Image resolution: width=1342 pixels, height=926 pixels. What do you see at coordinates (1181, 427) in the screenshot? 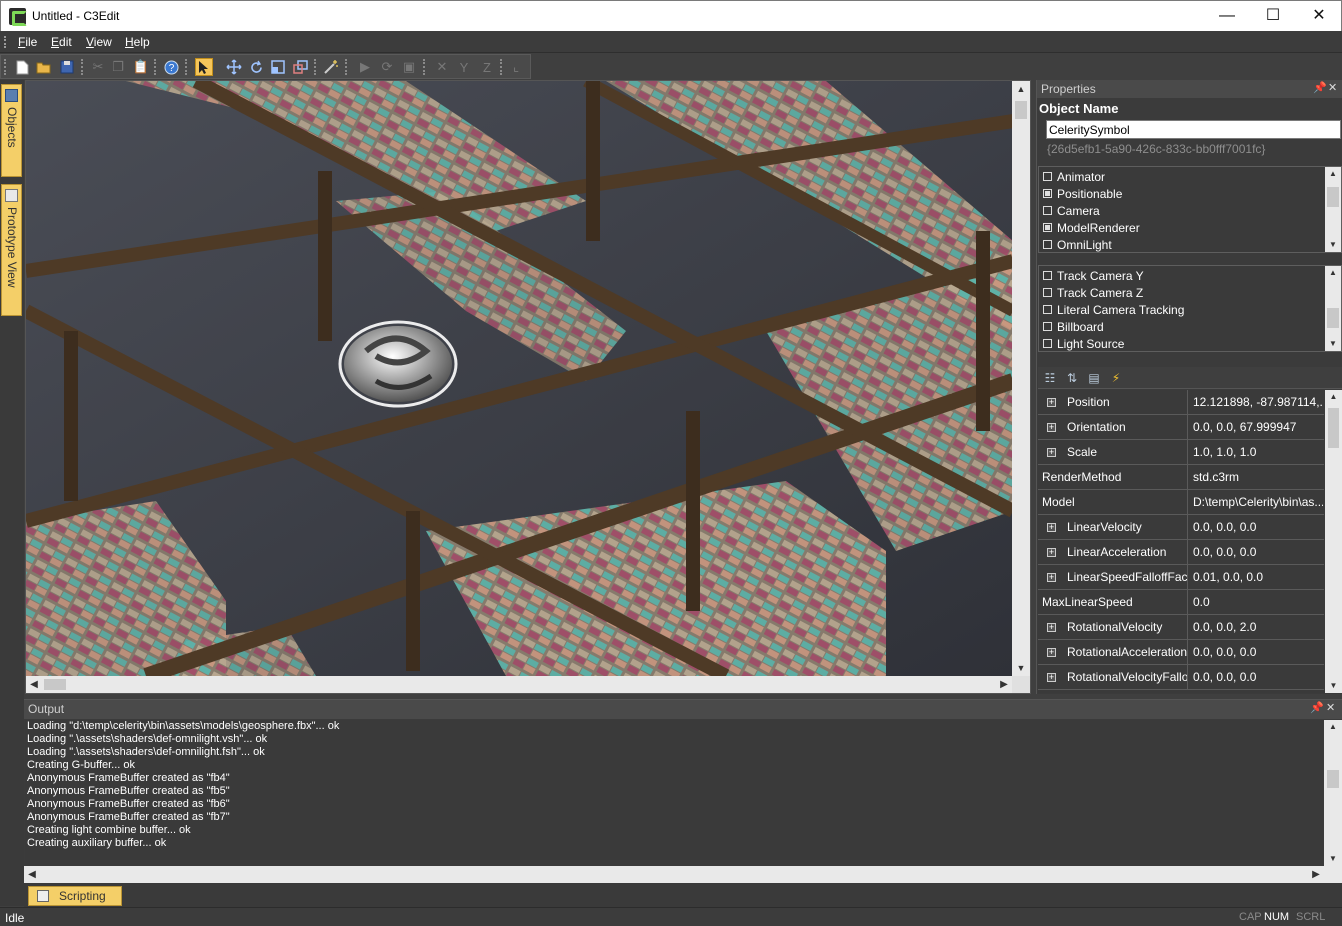
I see `property-row: + Orientation 0.0, 0.0, 67.999947` at bounding box center [1181, 427].